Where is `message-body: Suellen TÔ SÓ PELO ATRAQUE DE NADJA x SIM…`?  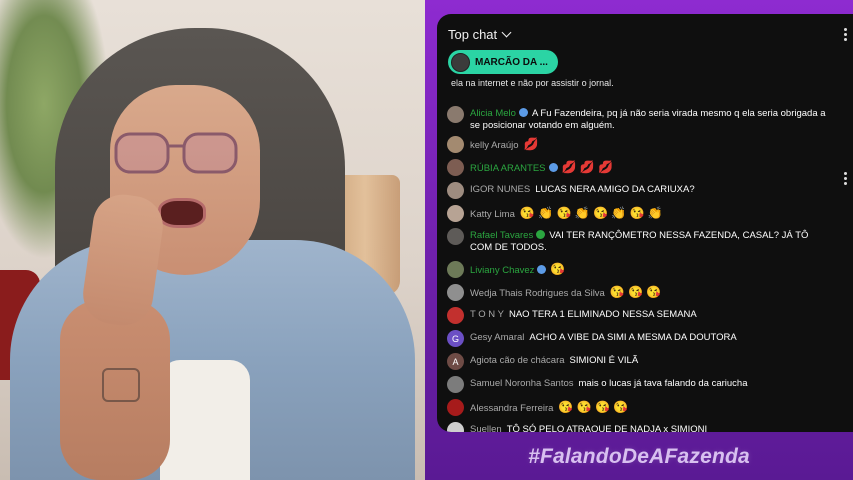 message-body: Suellen TÔ SÓ PELO ATRAQUE DE NADJA x SIM… is located at coordinates (650, 428).